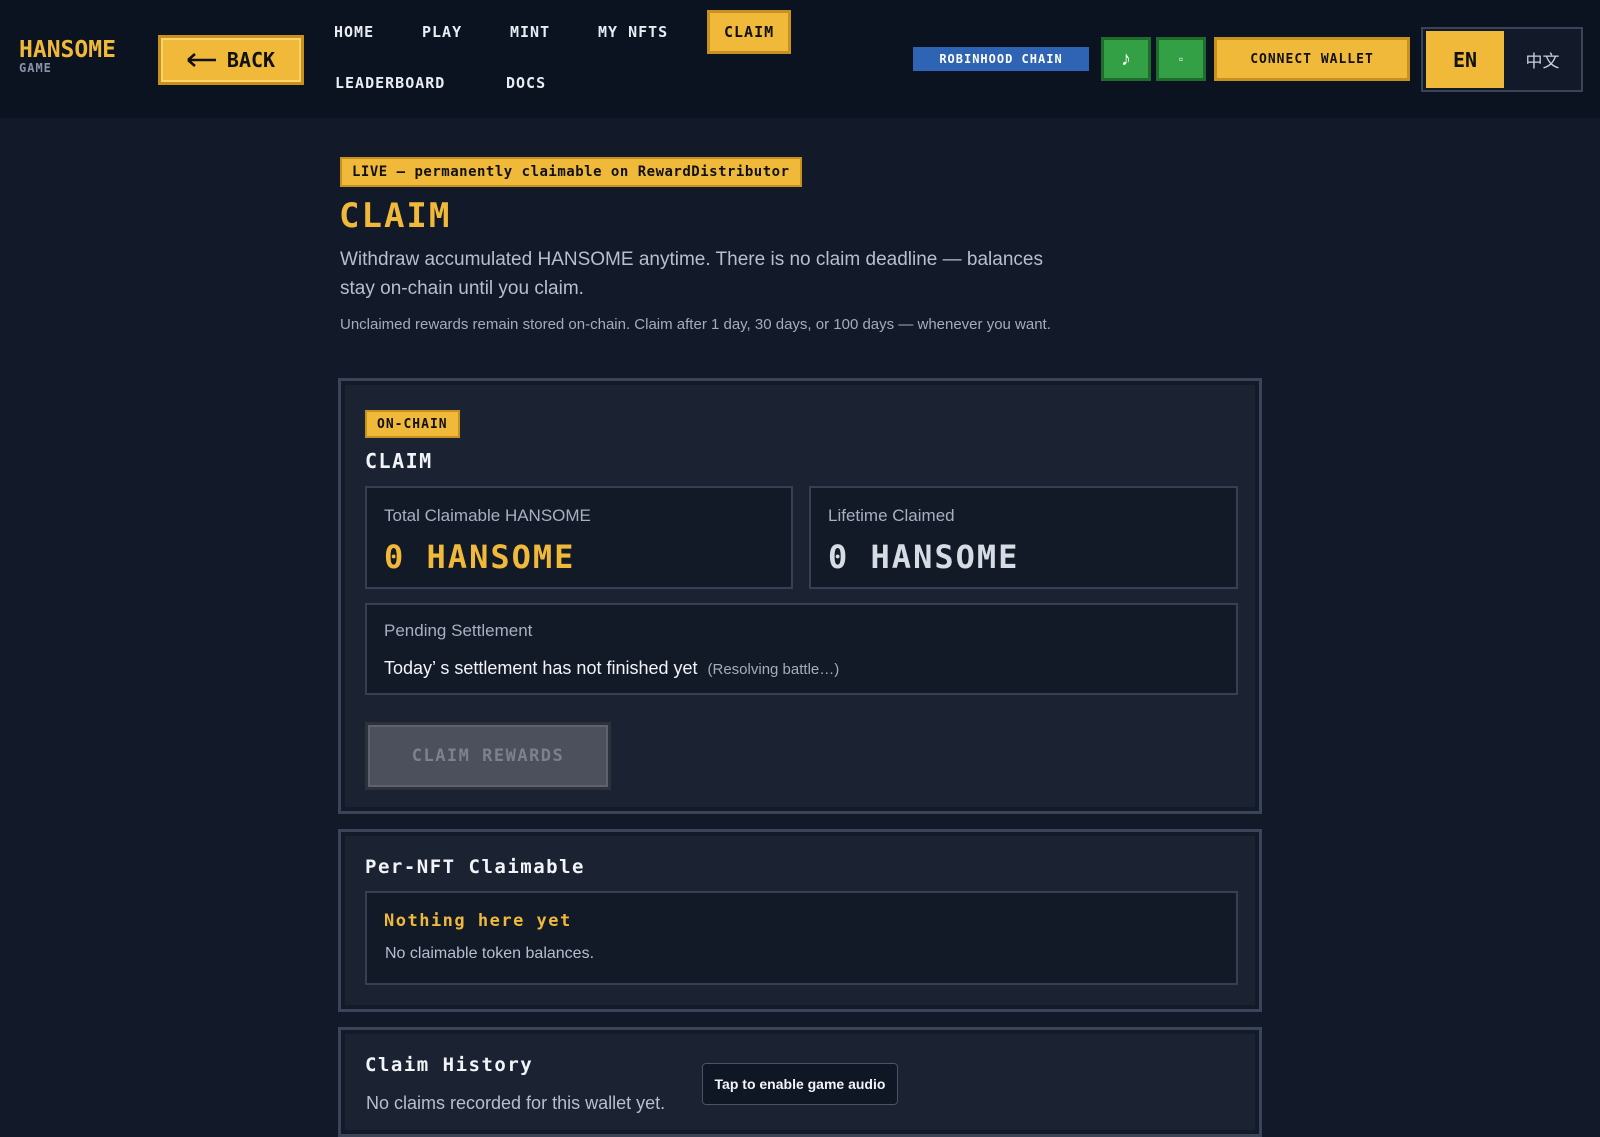  Describe the element at coordinates (516, 1103) in the screenshot. I see `claim-history-empty-text: No claims recorded for this wallet yet.` at that location.